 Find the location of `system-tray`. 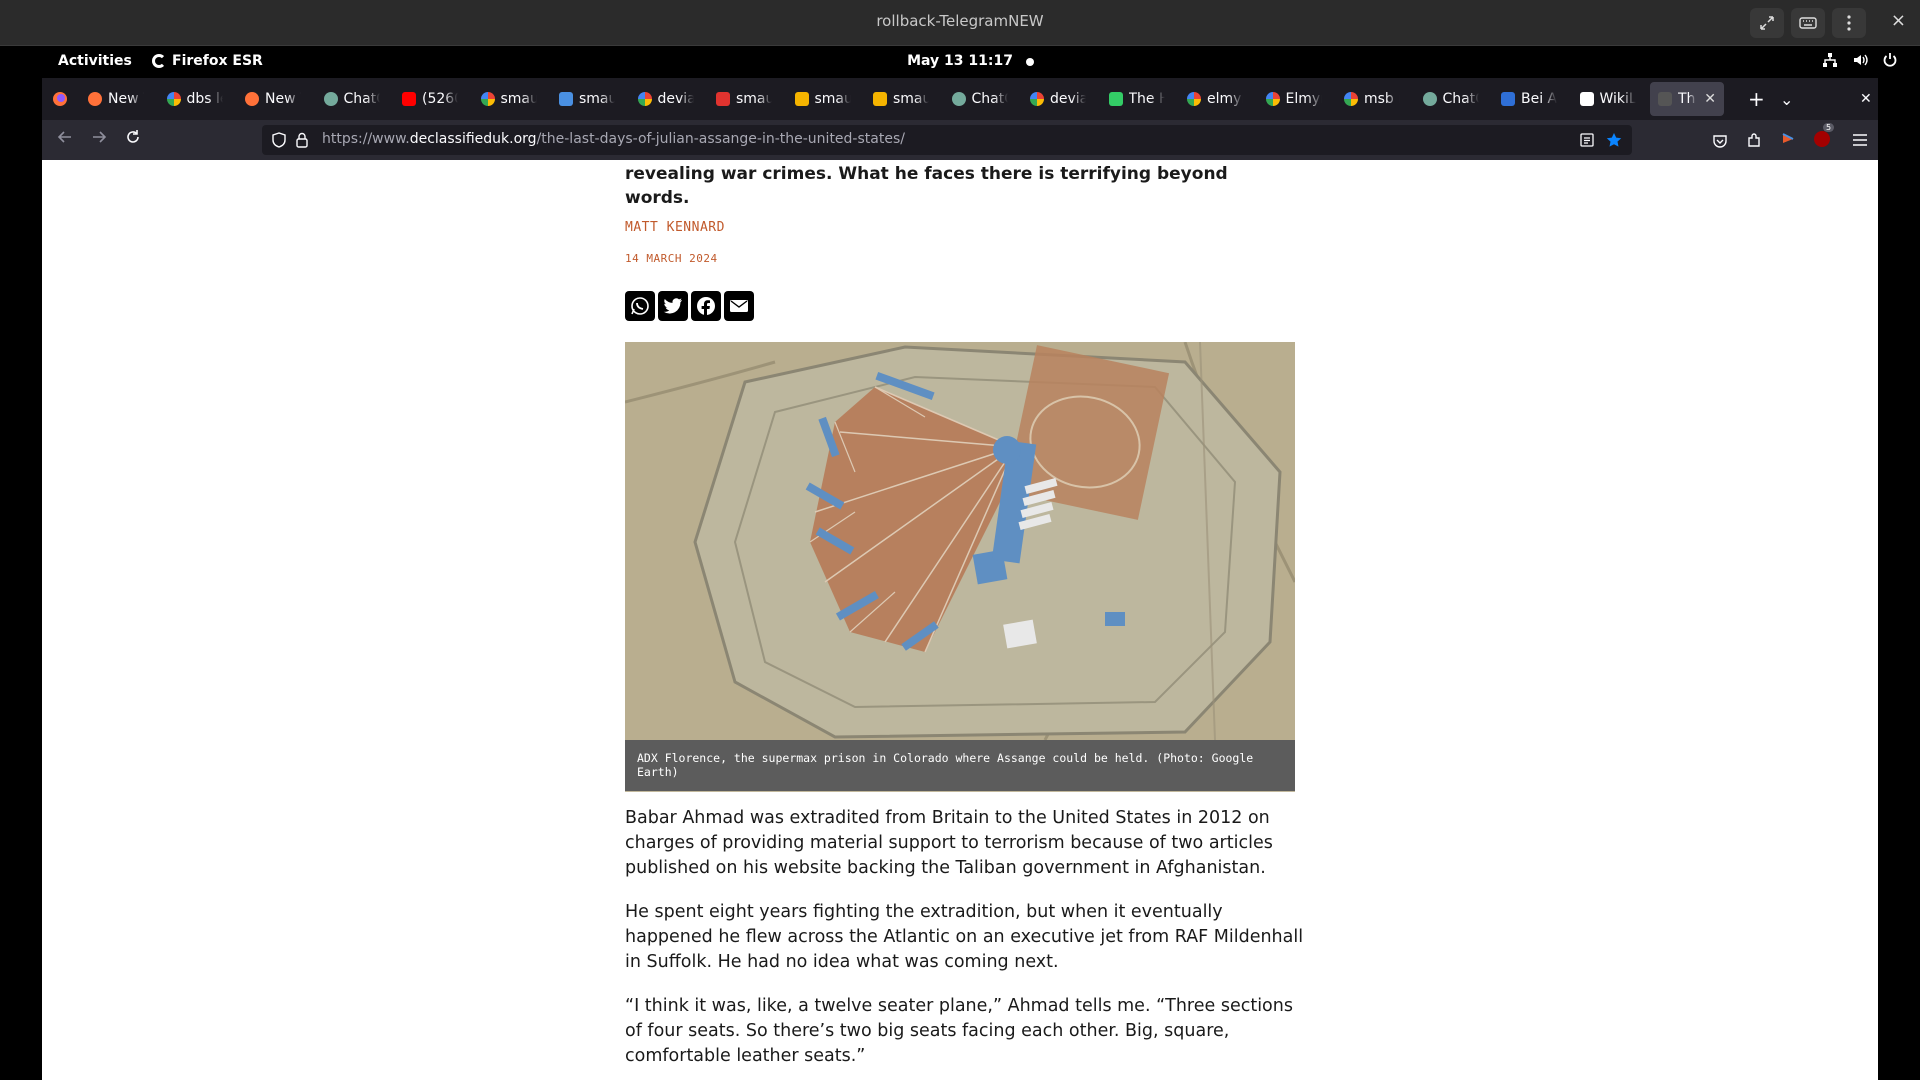

system-tray is located at coordinates (1860, 60).